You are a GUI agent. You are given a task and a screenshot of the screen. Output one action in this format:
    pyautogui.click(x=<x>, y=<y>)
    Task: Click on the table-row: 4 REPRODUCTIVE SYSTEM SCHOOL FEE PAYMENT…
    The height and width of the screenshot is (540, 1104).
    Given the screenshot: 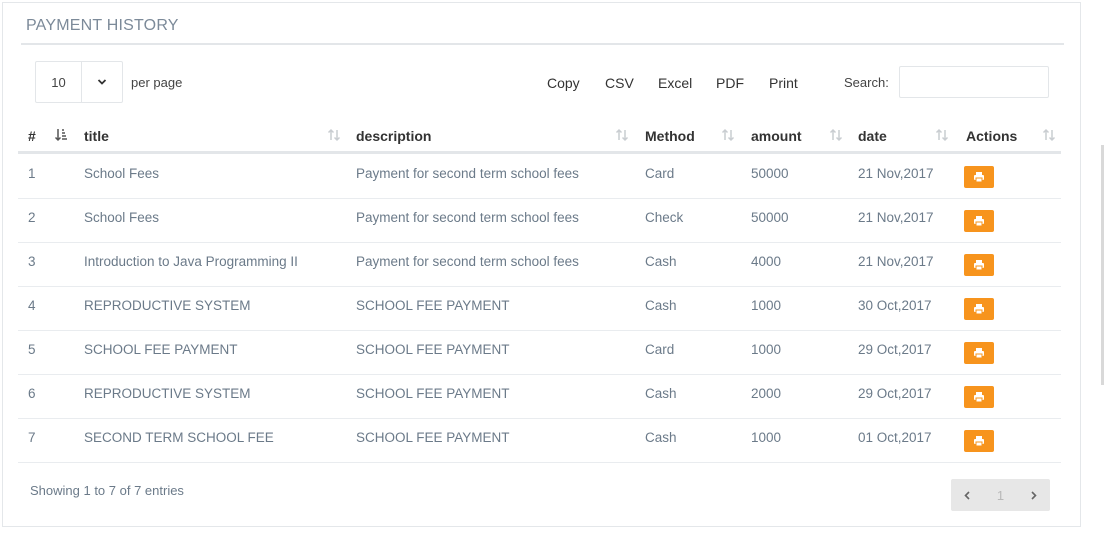 What is the action you would take?
    pyautogui.click(x=539, y=309)
    